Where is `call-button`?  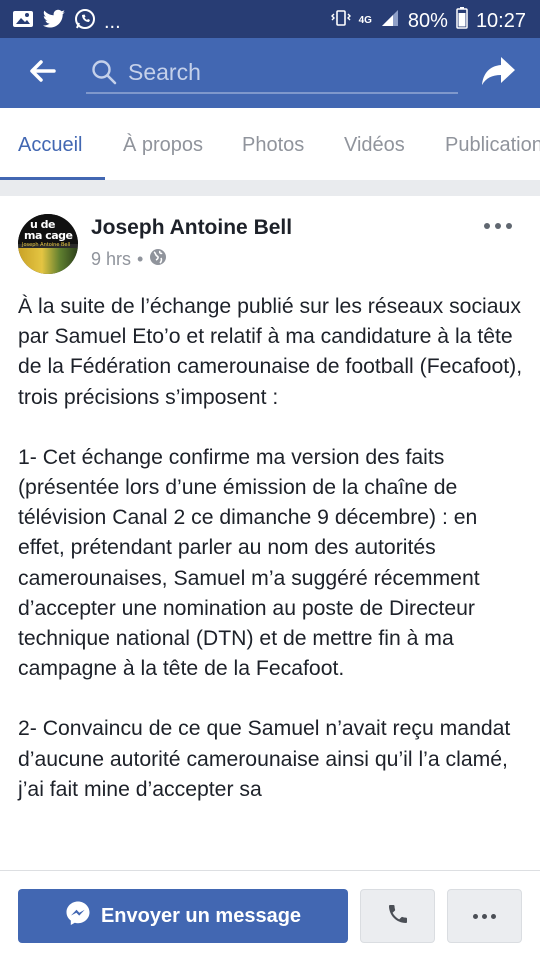 call-button is located at coordinates (397, 916).